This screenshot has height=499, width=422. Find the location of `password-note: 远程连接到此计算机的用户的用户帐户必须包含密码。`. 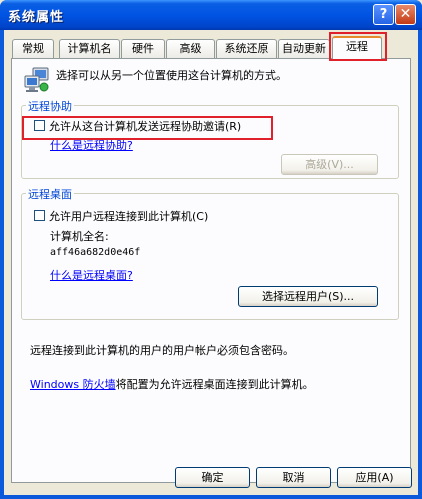

password-note: 远程连接到此计算机的用户的用户帐户必须包含密码。 is located at coordinates (162, 350).